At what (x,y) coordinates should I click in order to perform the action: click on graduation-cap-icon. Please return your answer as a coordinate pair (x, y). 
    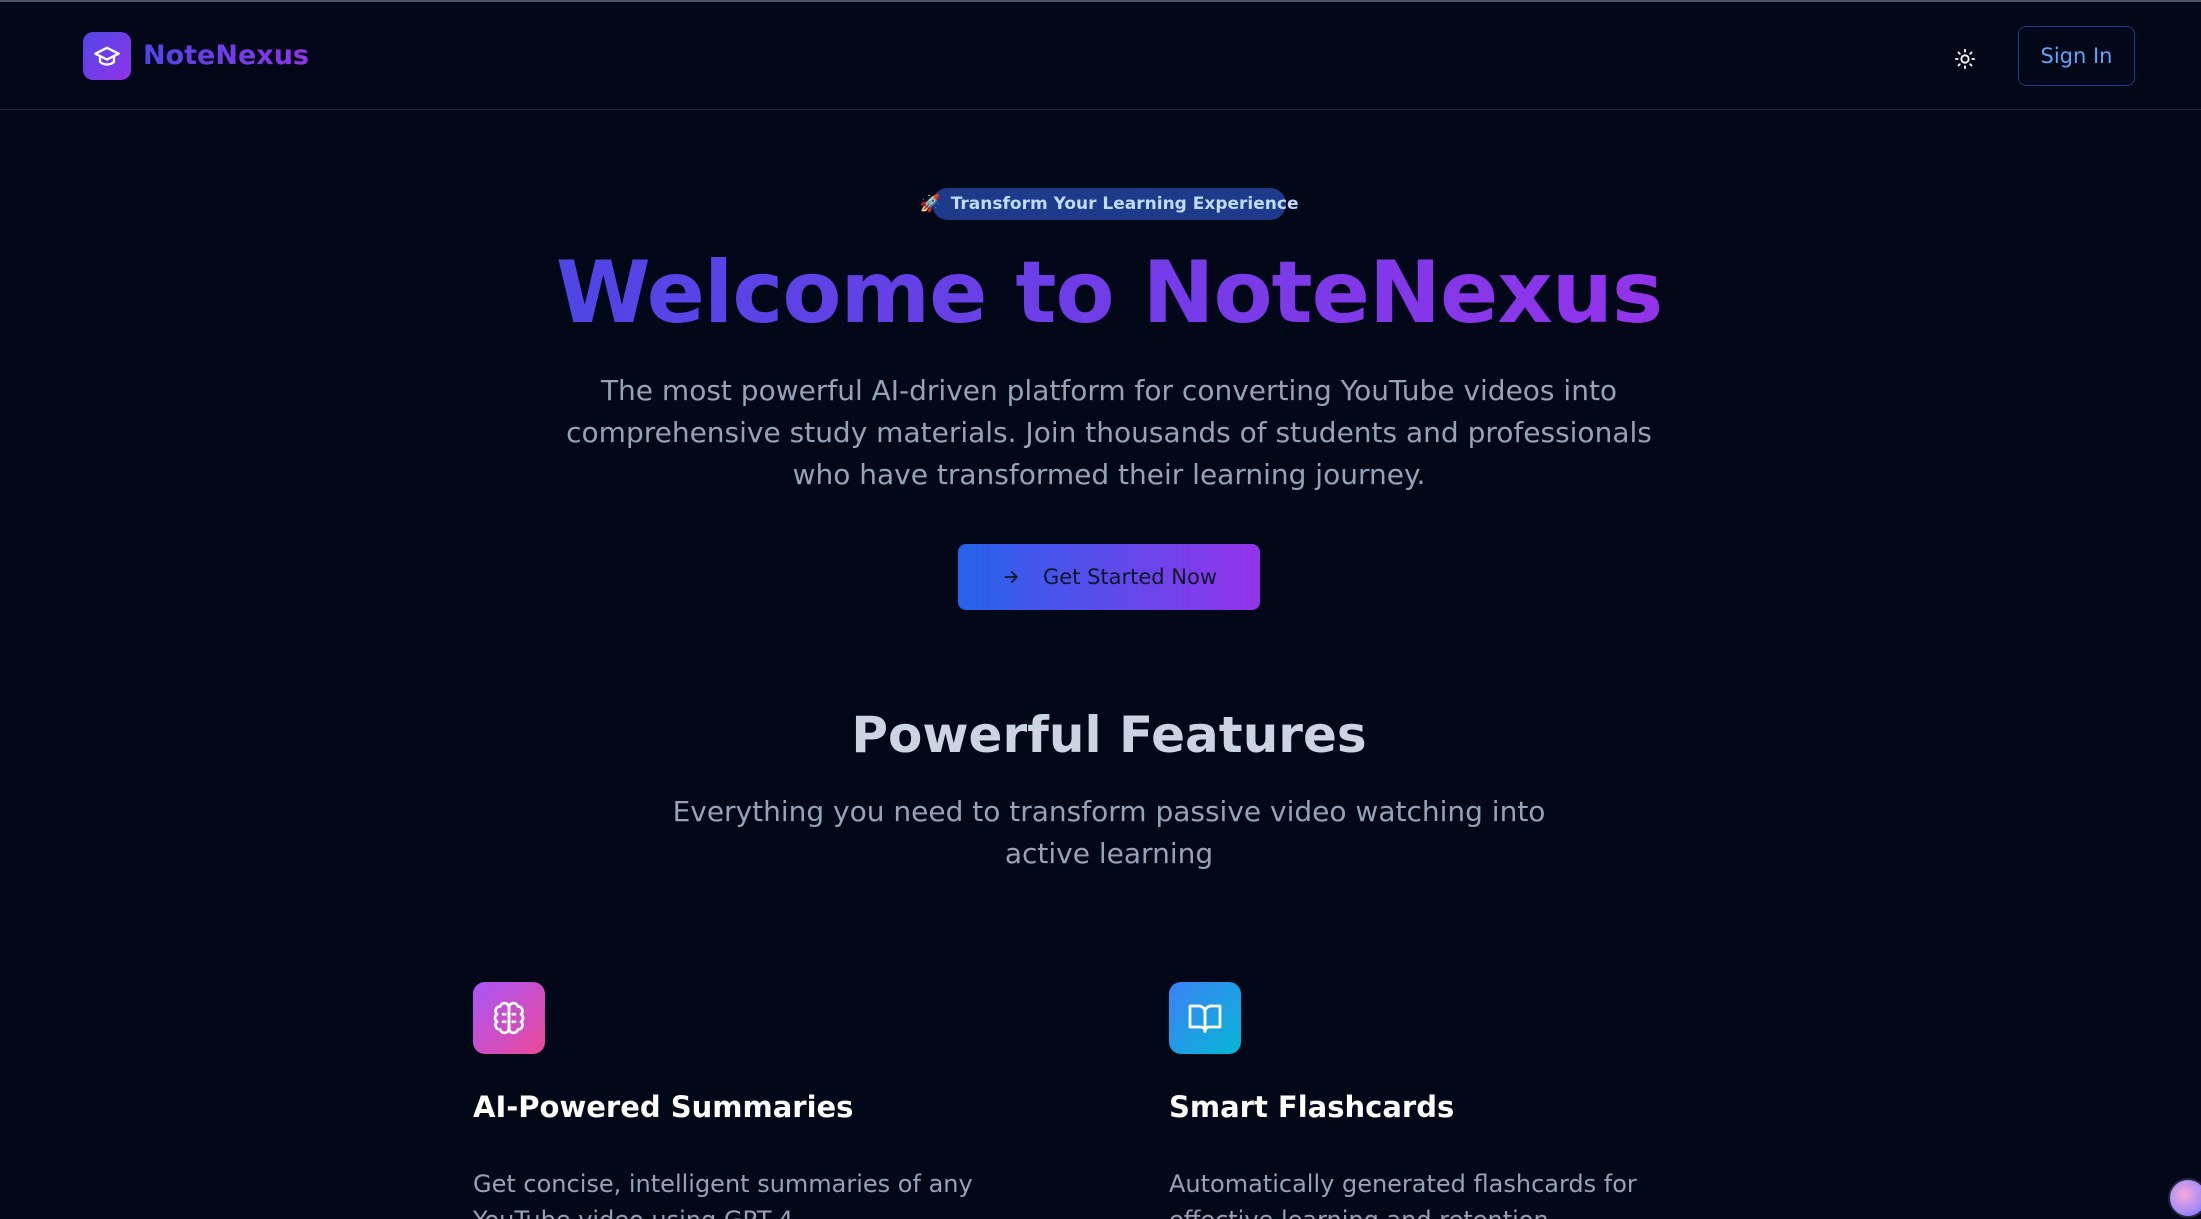
    Looking at the image, I should click on (107, 56).